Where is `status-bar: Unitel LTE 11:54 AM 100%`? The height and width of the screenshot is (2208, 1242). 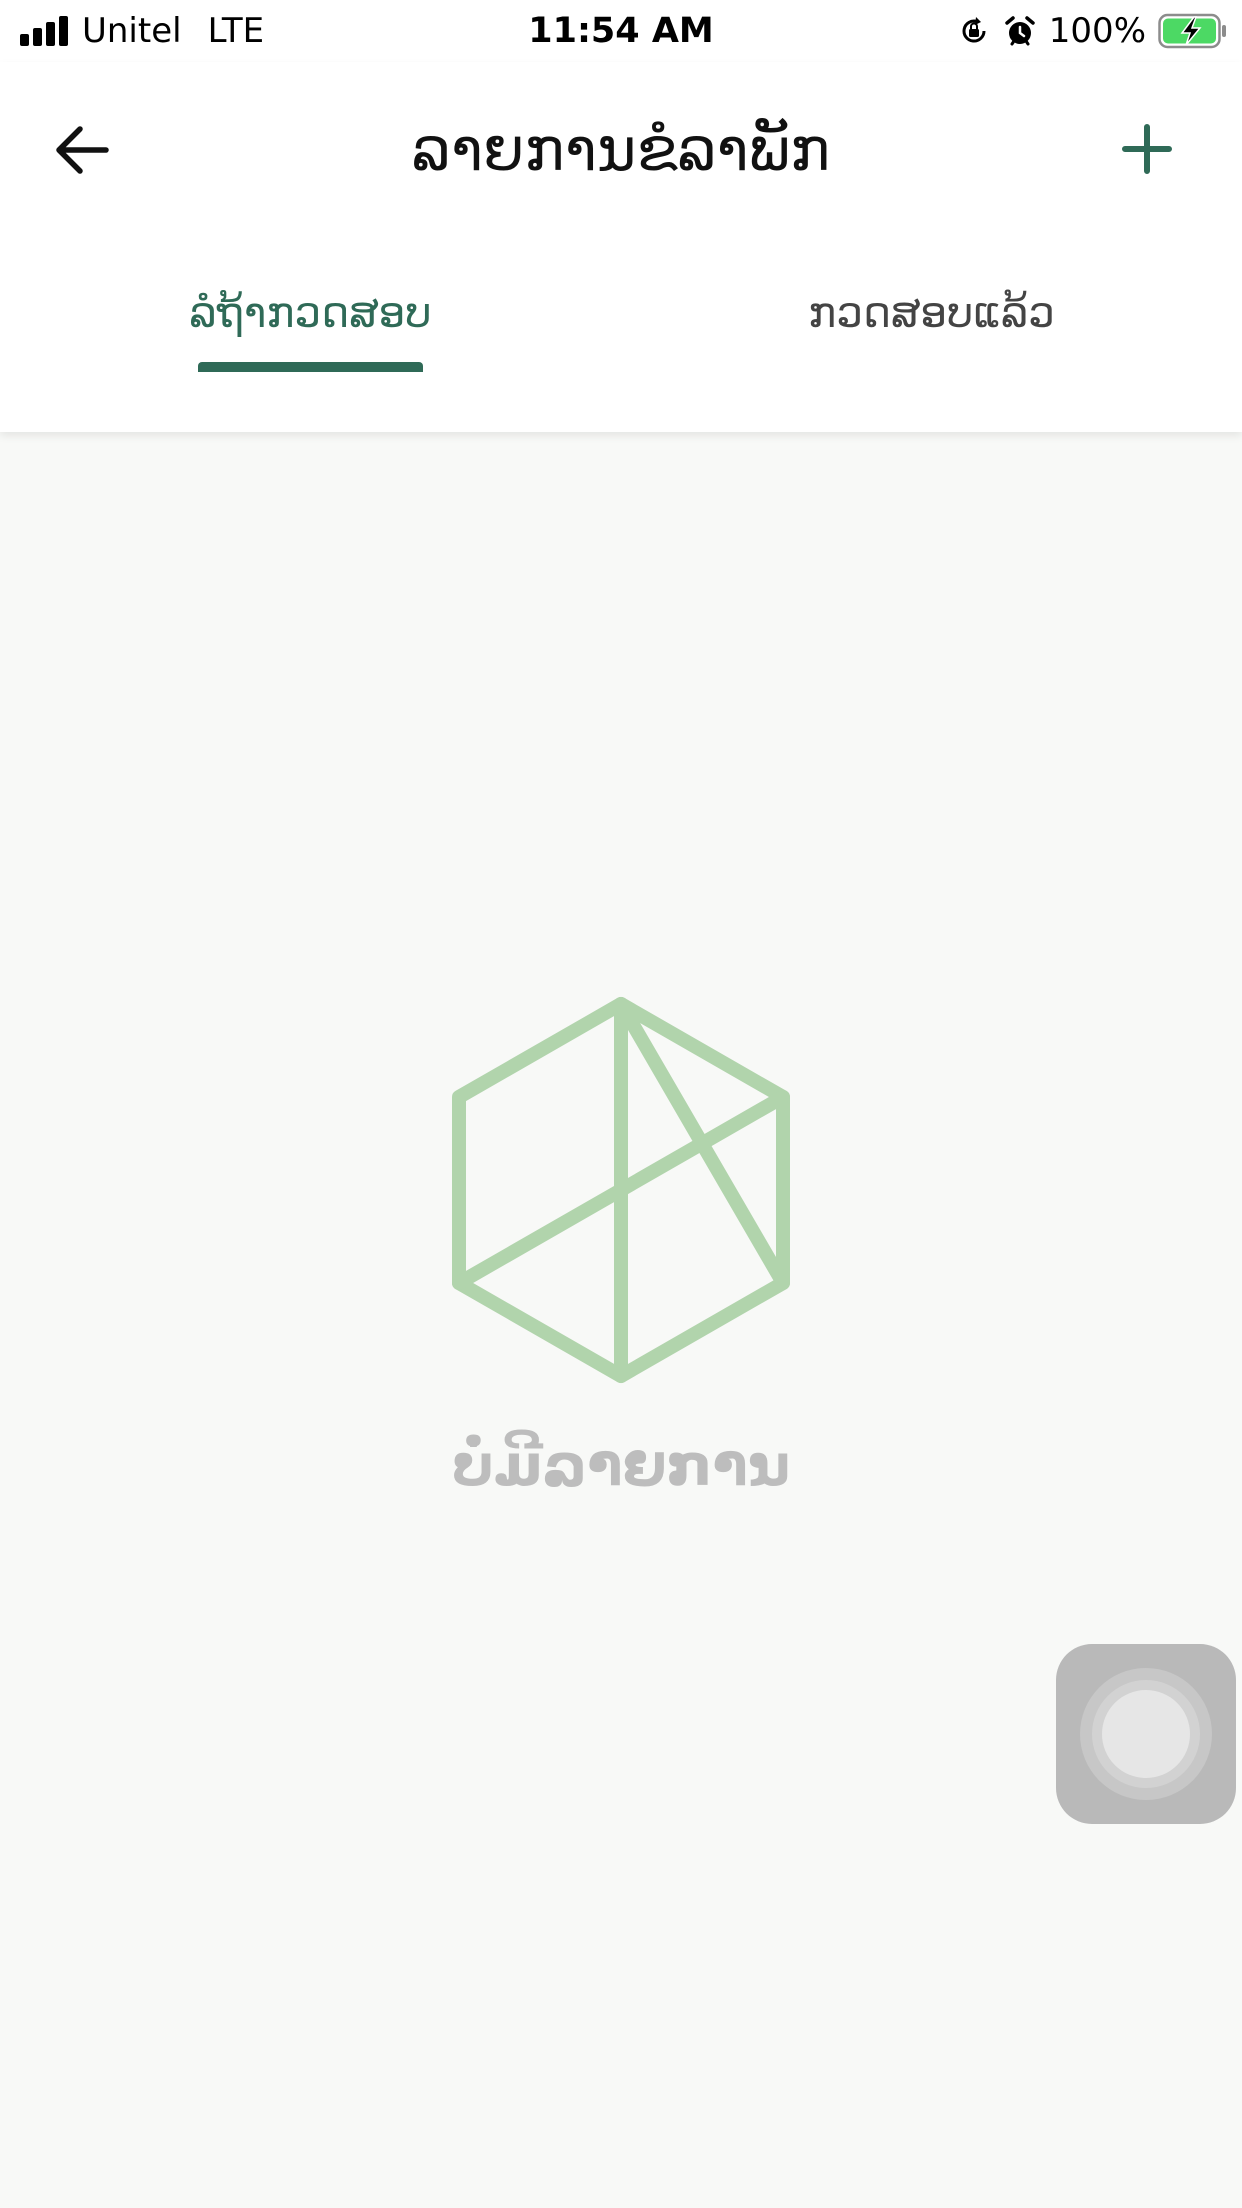
status-bar: Unitel LTE 11:54 AM 100% is located at coordinates (621, 31).